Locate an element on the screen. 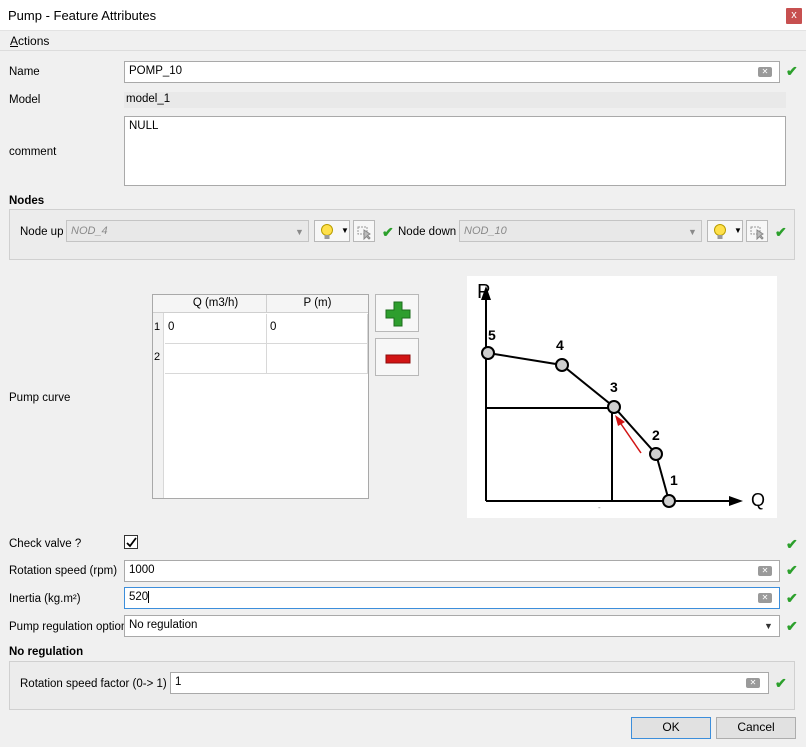 This screenshot has width=806, height=747. node-down-select-map-button is located at coordinates (757, 231).